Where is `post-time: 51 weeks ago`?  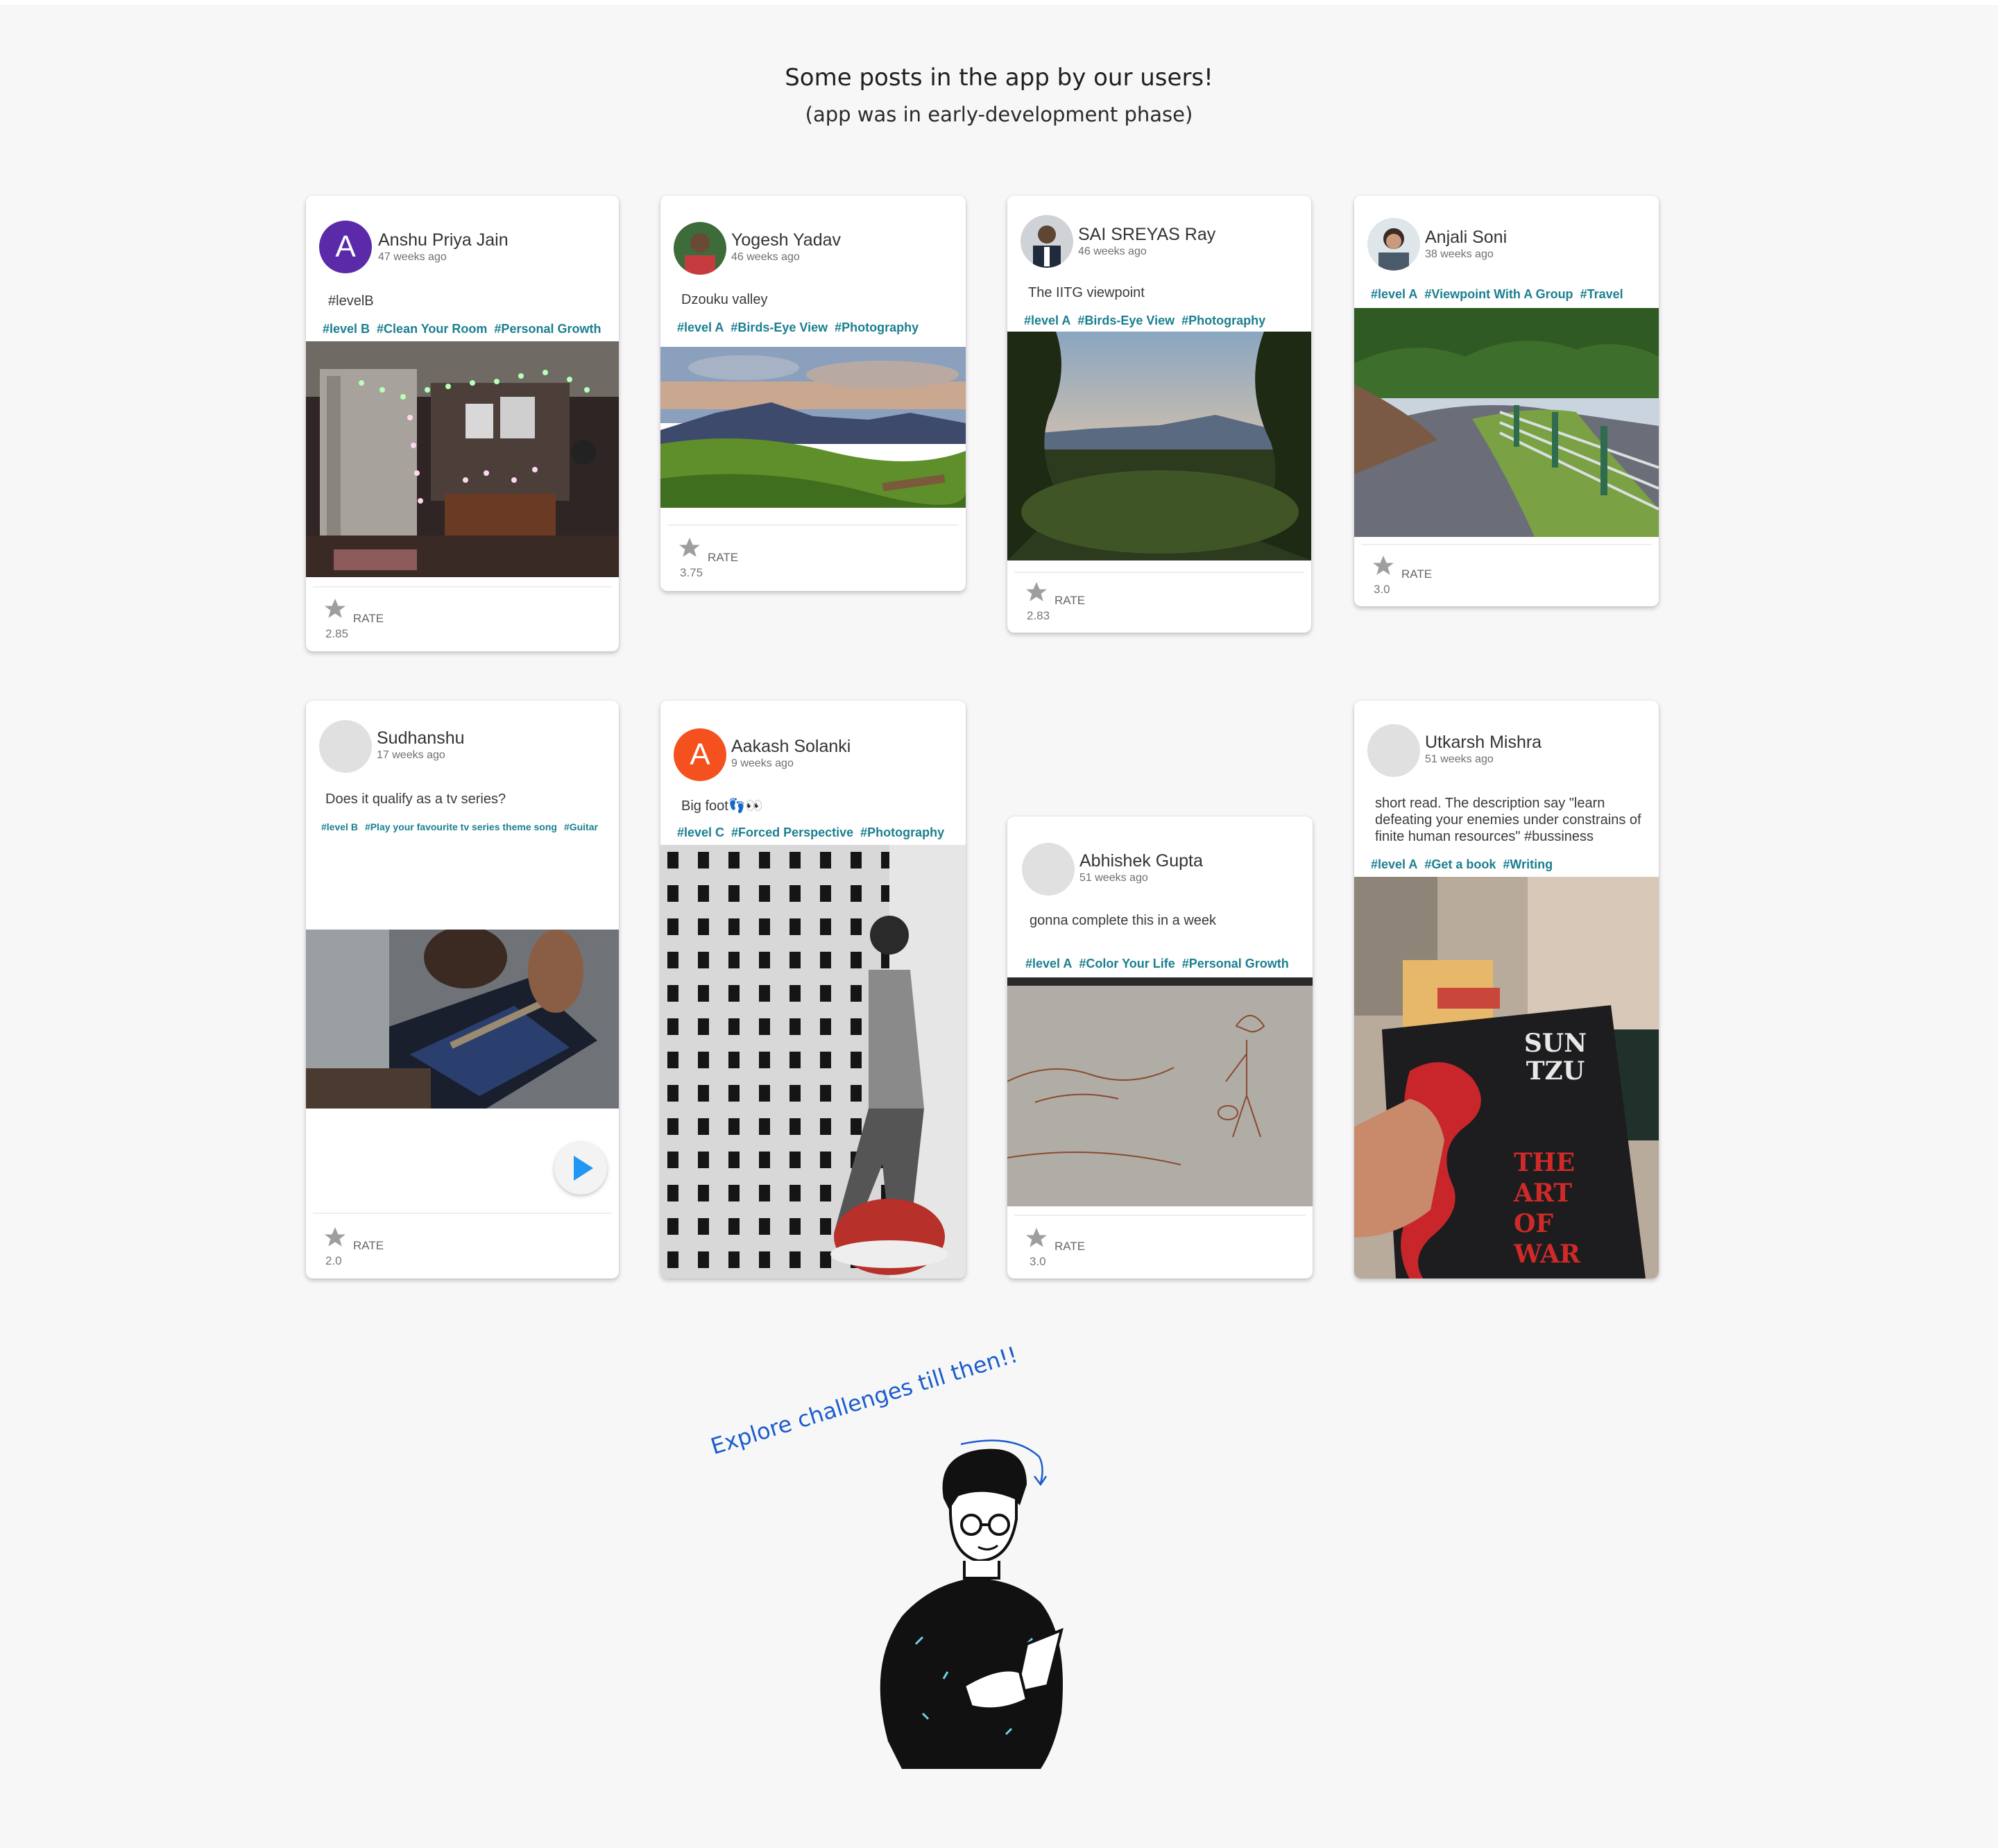
post-time: 51 weeks ago is located at coordinates (1459, 759).